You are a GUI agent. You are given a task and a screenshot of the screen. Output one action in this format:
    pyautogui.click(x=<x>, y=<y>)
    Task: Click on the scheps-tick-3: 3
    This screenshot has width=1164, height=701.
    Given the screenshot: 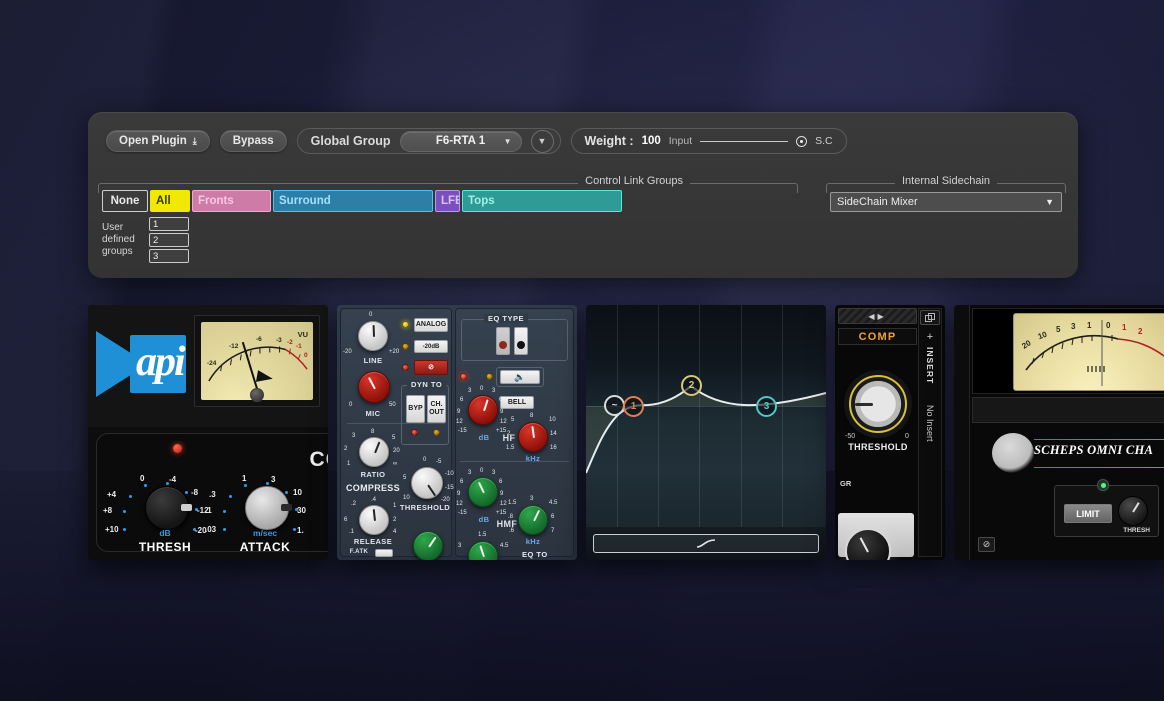 What is the action you would take?
    pyautogui.click(x=1073, y=326)
    